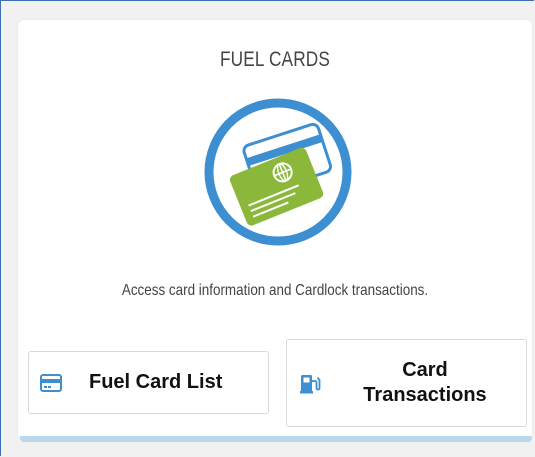 The image size is (535, 457). I want to click on fuel-card-list-button: Fuel Card List, so click(148, 382).